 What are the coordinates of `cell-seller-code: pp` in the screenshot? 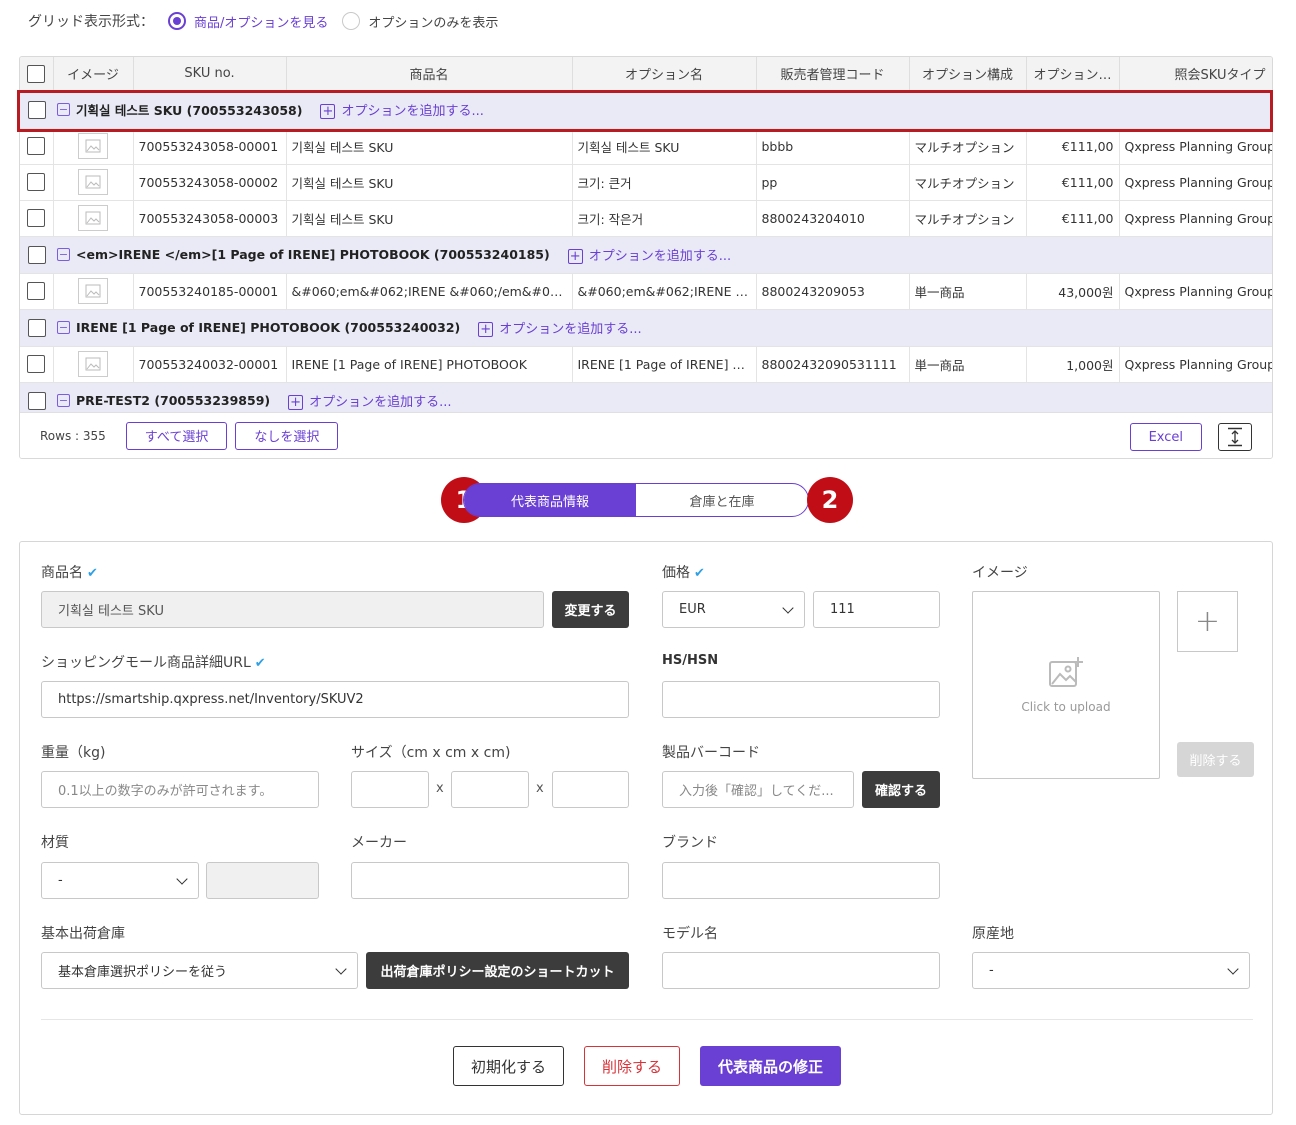 It's located at (833, 182).